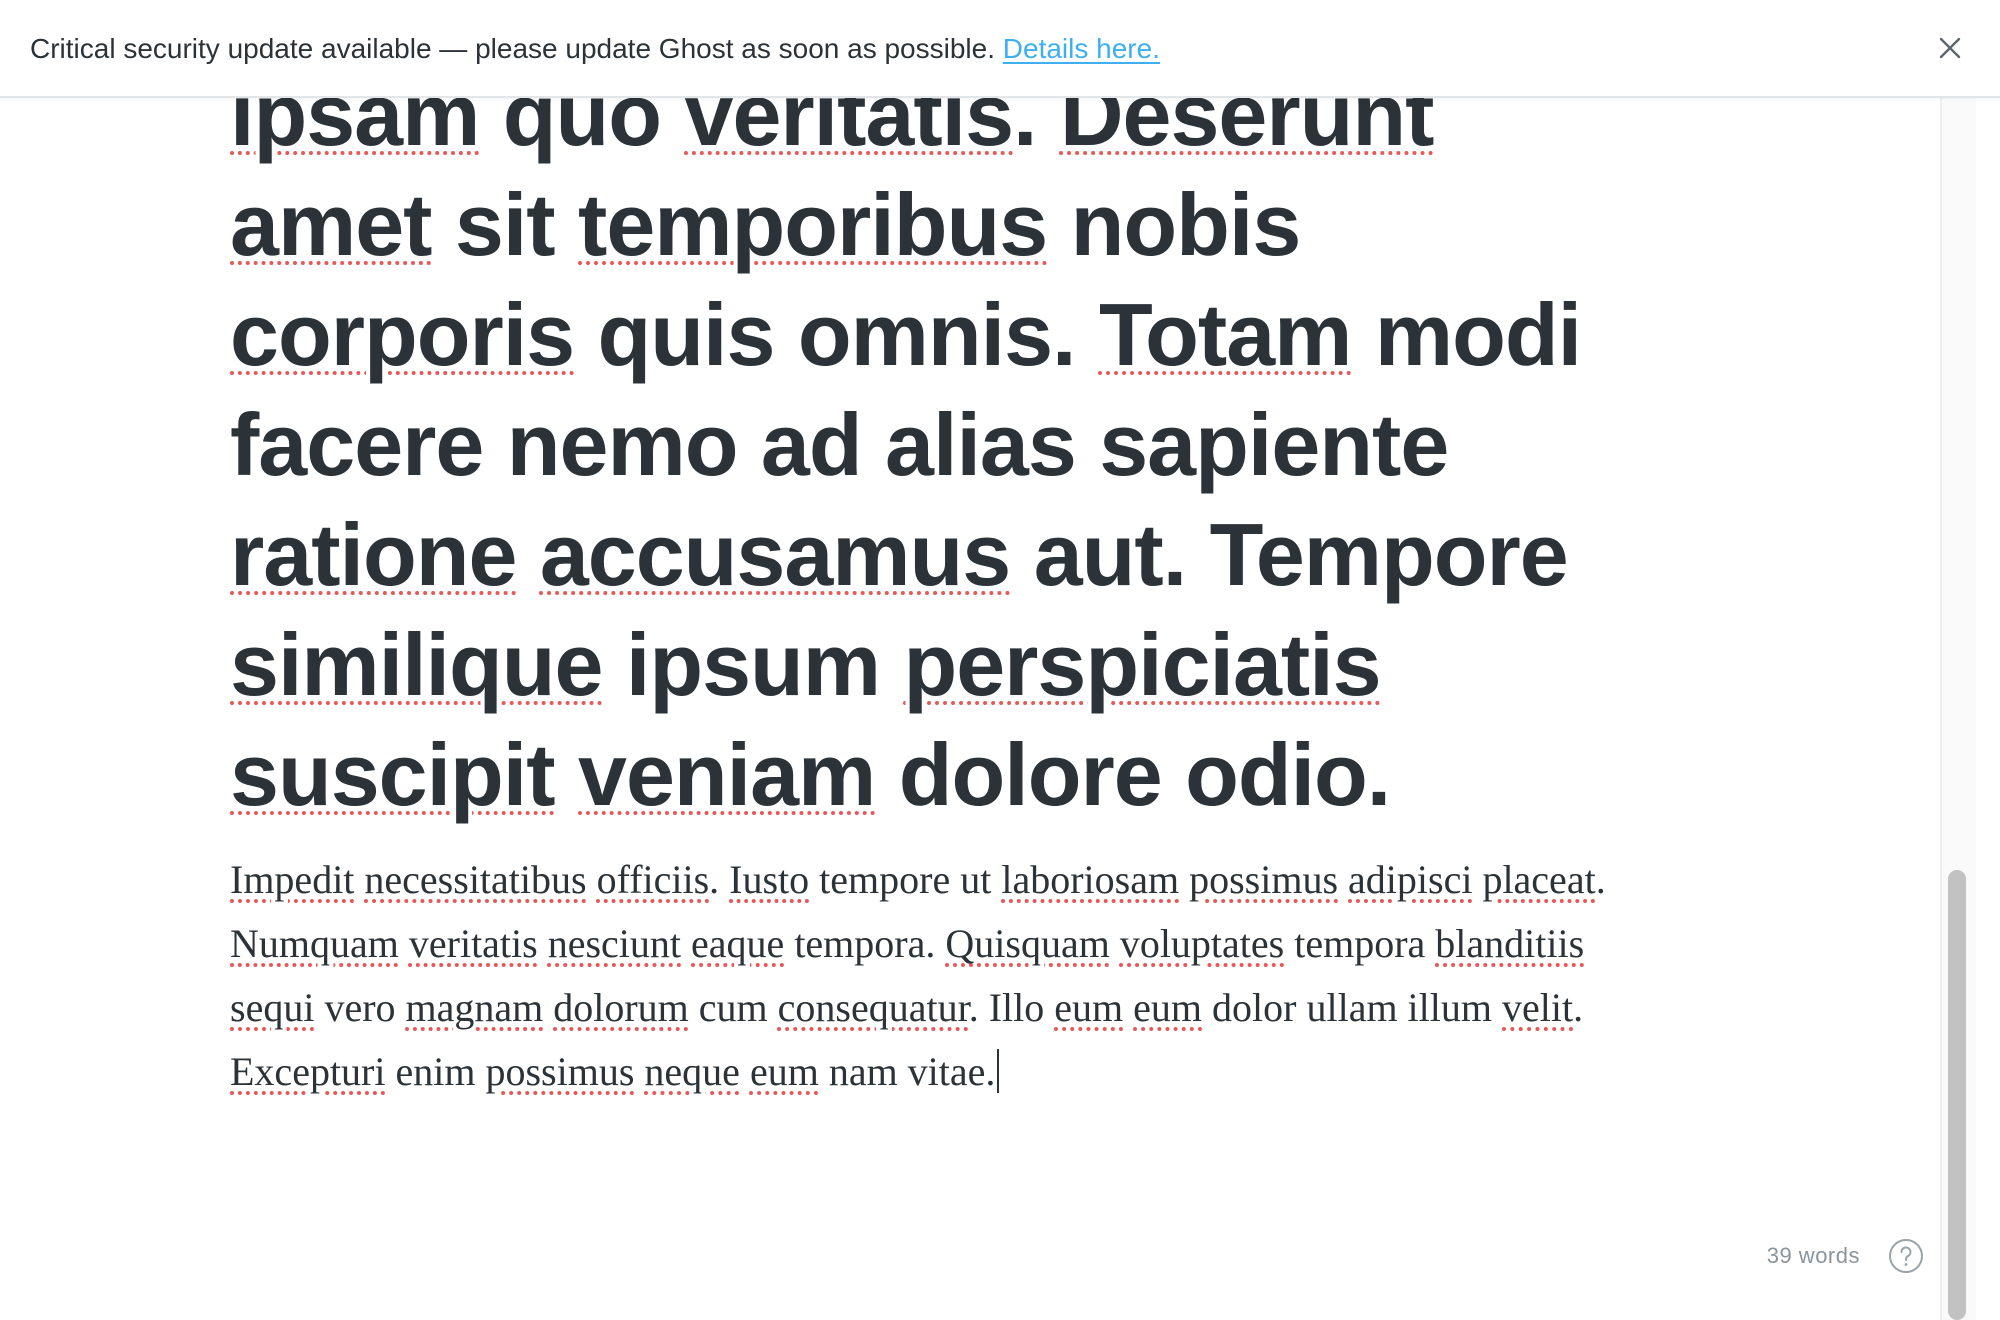 This screenshot has width=2000, height=1320. Describe the element at coordinates (505, 224) in the screenshot. I see `text-run: sit` at that location.